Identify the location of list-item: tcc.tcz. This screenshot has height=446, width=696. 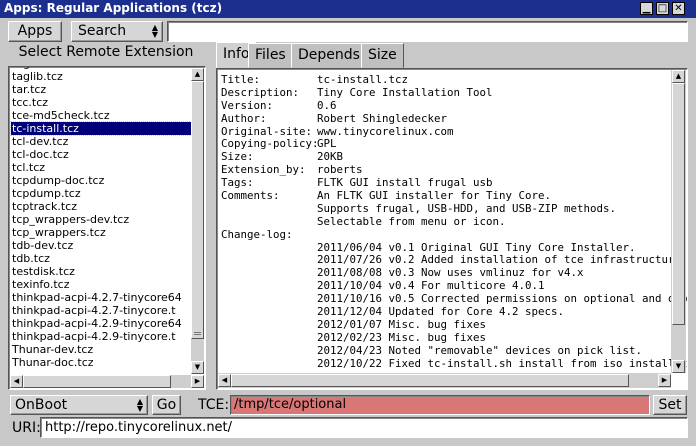
(101, 102).